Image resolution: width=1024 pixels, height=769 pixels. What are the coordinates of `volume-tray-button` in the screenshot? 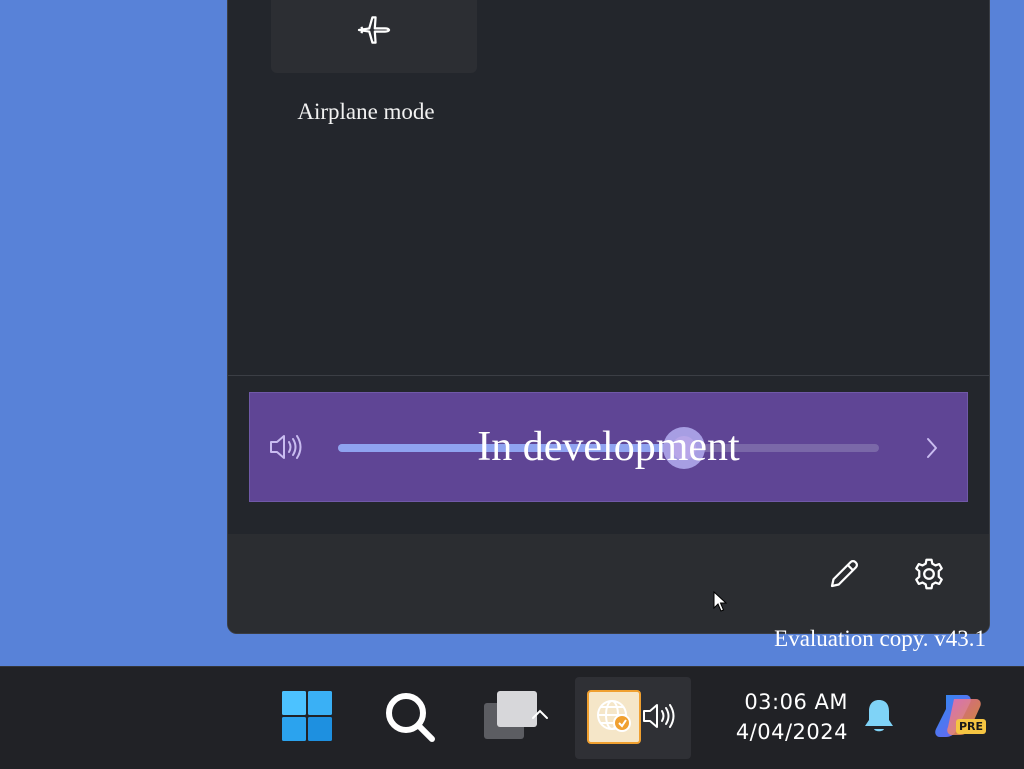 It's located at (659, 718).